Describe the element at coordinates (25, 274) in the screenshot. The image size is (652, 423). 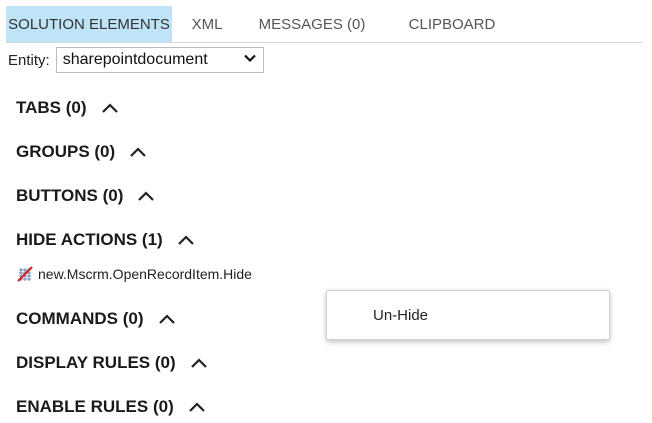
I see `hidden-element-icon` at that location.